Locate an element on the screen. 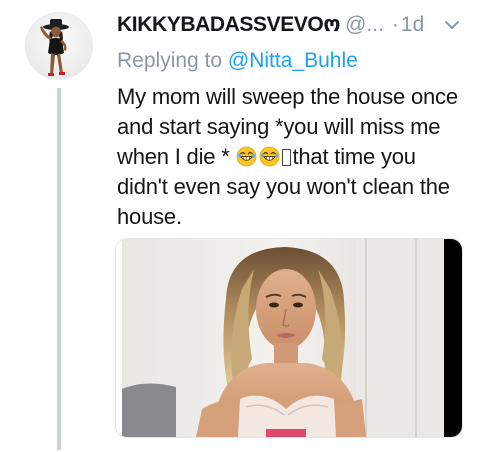  tweet-text-line: didn't even say you won't clean the is located at coordinates (283, 186).